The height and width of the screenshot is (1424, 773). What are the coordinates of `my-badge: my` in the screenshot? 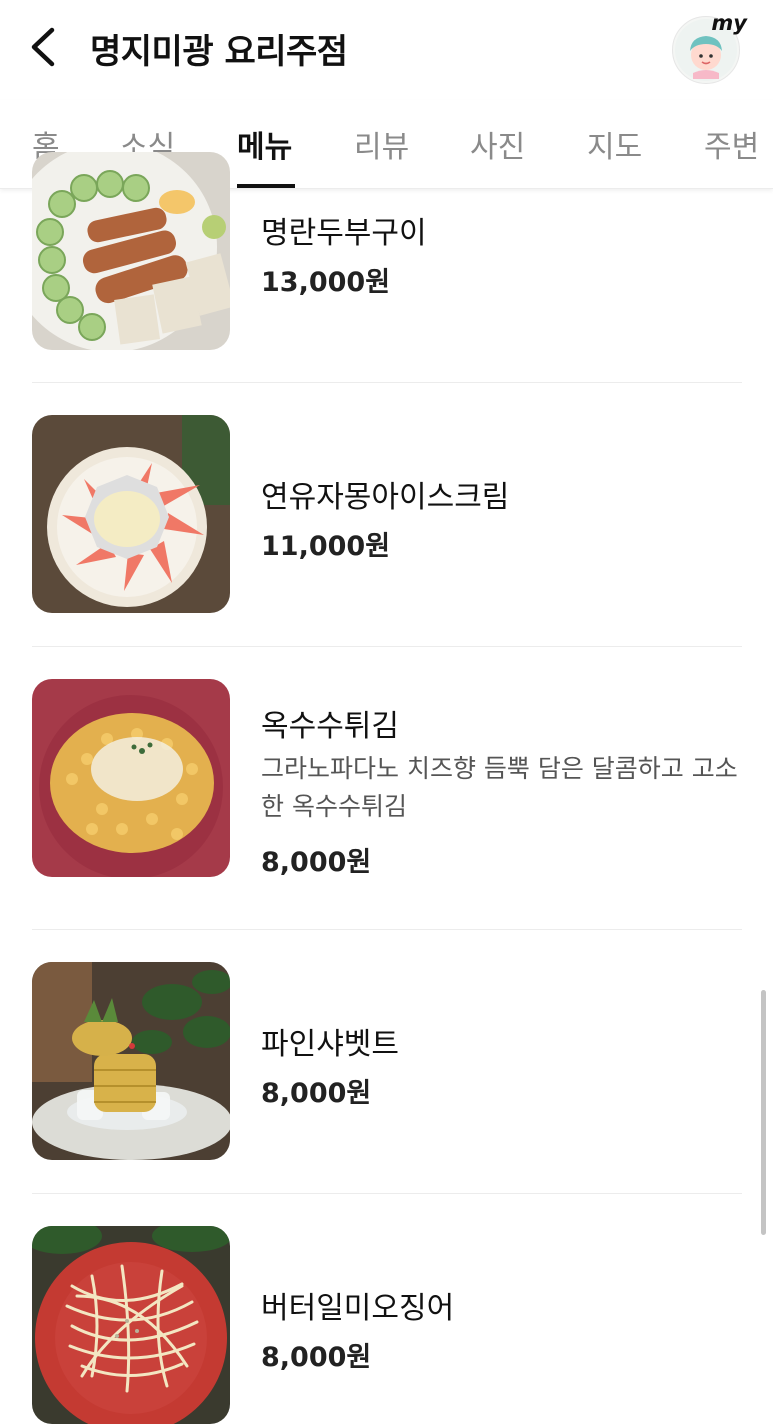 It's located at (729, 23).